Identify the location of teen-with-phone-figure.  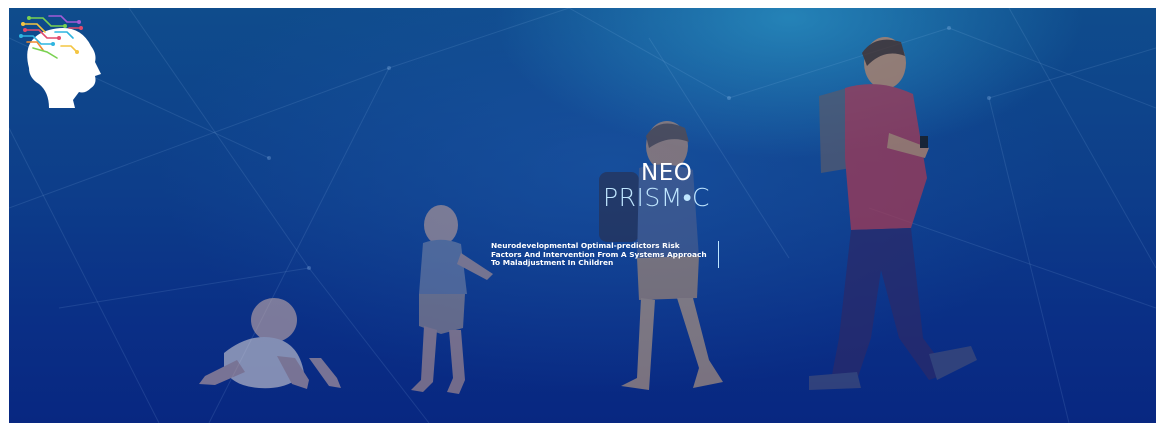
(893, 213).